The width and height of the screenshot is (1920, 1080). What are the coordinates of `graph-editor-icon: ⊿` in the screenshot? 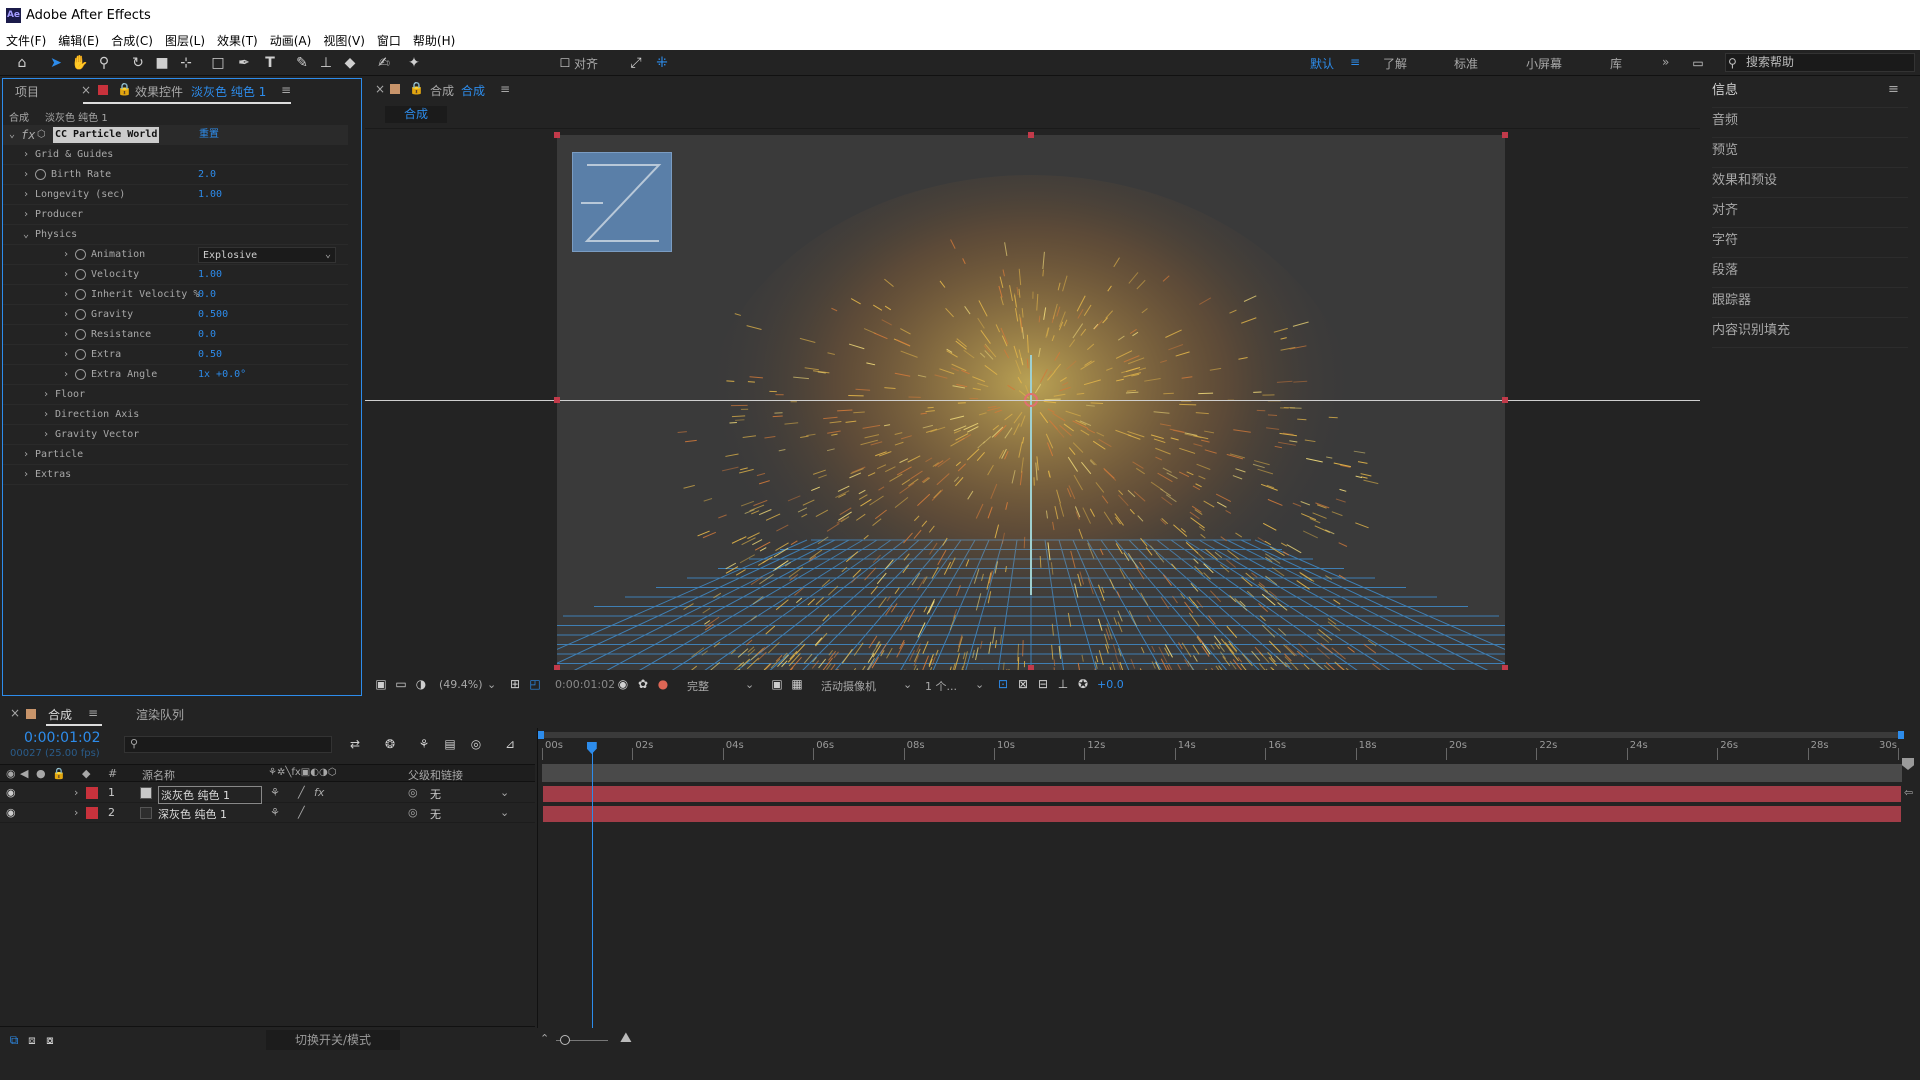 It's located at (510, 744).